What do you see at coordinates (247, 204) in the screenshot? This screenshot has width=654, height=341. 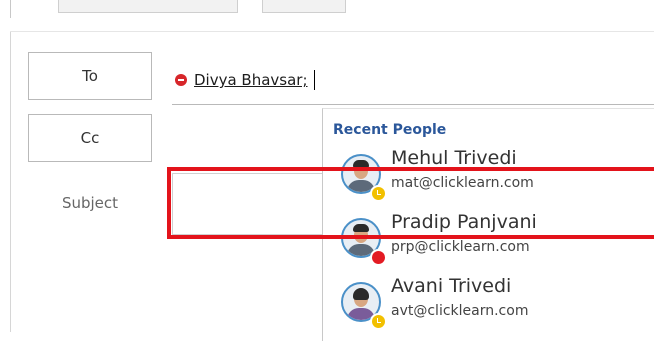 I see `subject-input` at bounding box center [247, 204].